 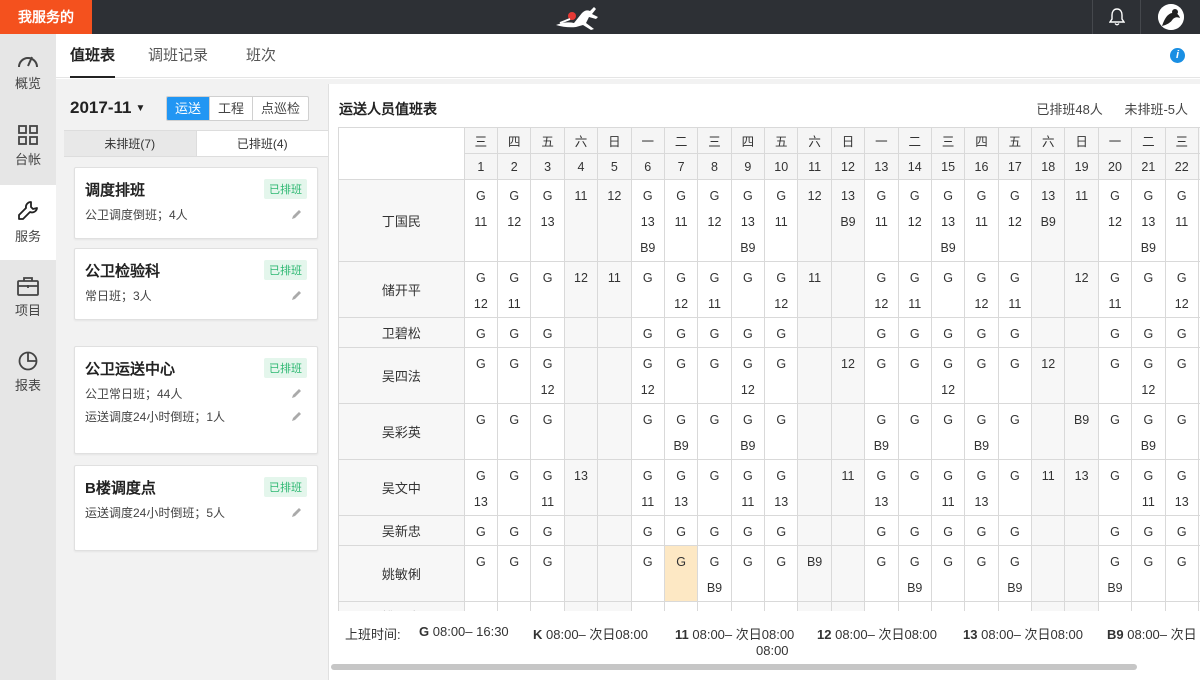 What do you see at coordinates (714, 166) in the screenshot?
I see `date-header: 8` at bounding box center [714, 166].